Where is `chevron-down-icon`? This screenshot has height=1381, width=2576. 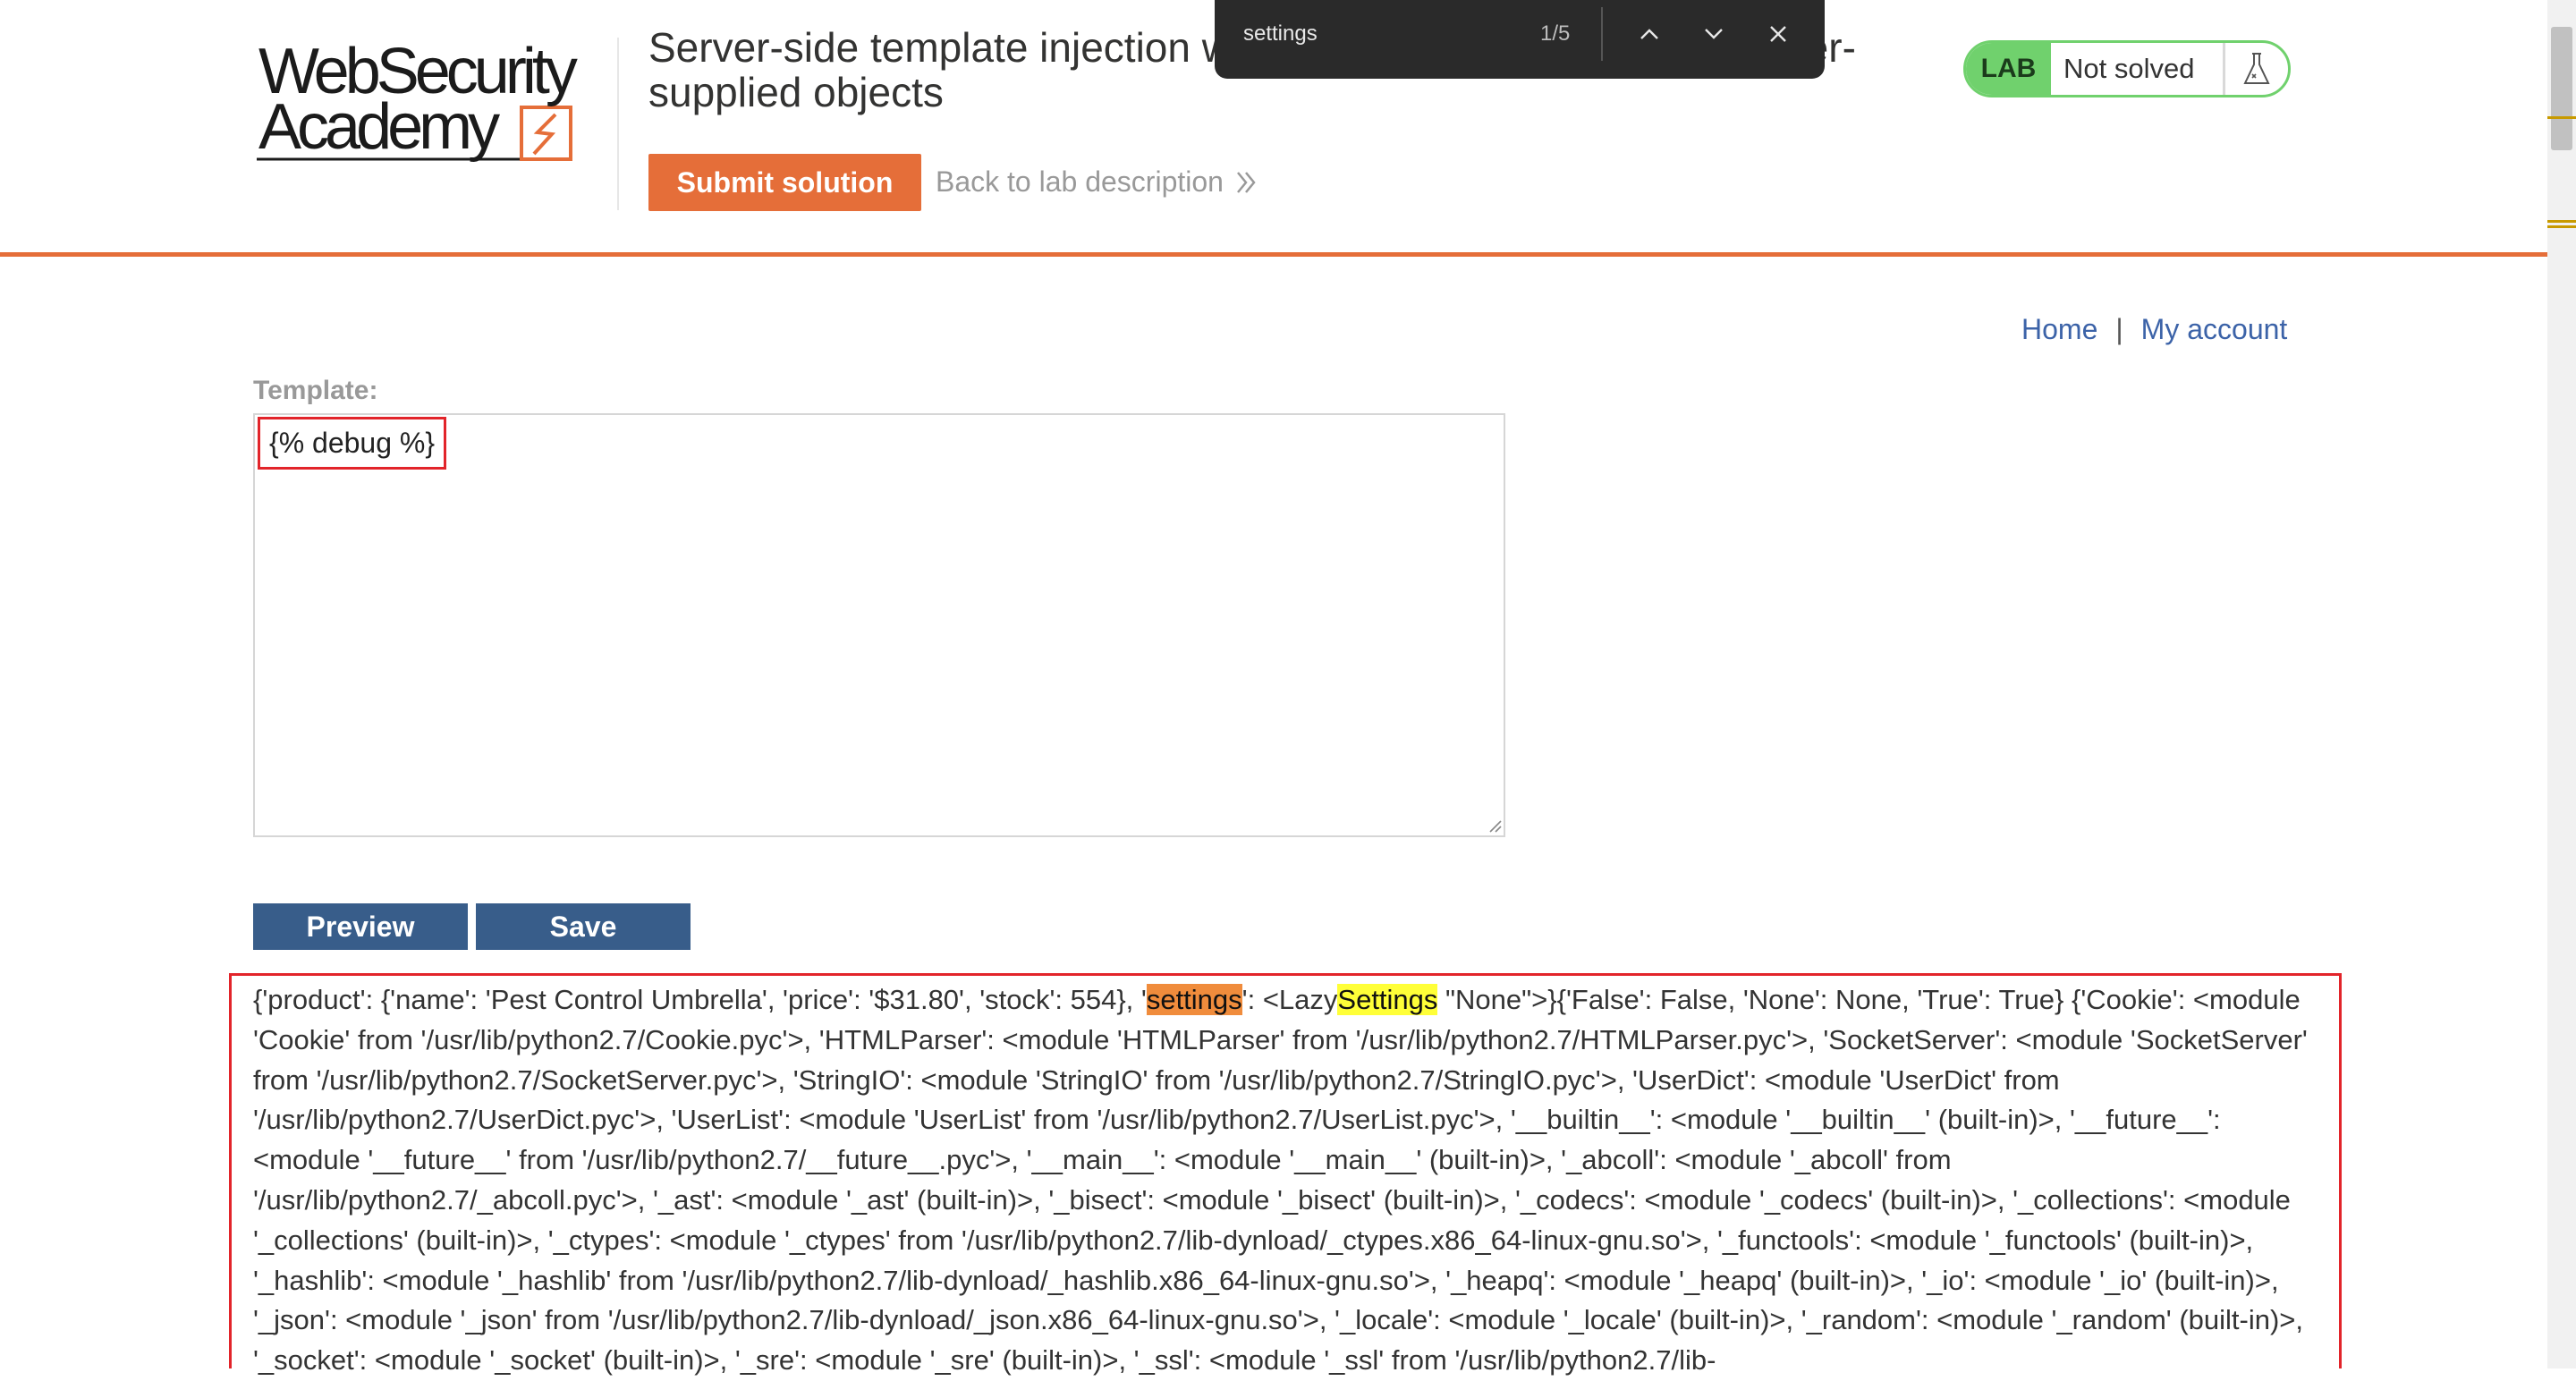 chevron-down-icon is located at coordinates (1714, 34).